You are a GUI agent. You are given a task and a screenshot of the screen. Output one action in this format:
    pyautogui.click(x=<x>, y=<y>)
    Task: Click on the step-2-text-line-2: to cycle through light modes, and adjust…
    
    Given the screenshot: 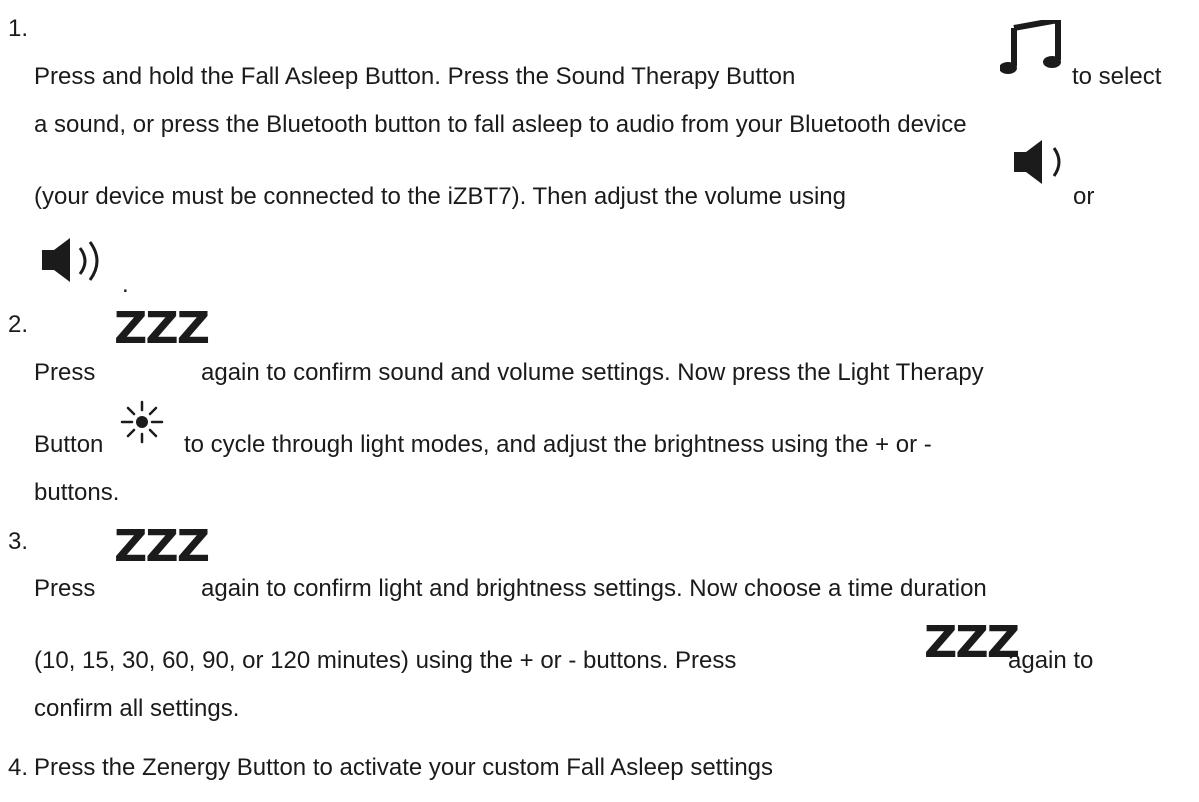 What is the action you would take?
    pyautogui.click(x=558, y=444)
    